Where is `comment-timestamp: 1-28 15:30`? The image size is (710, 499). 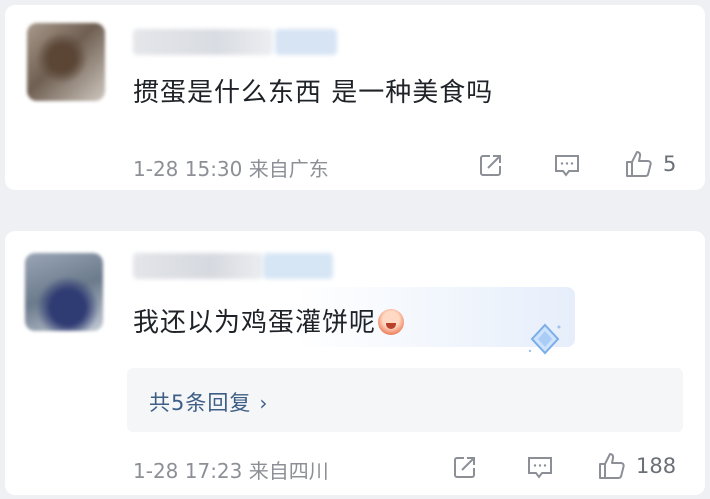 comment-timestamp: 1-28 15:30 is located at coordinates (188, 169).